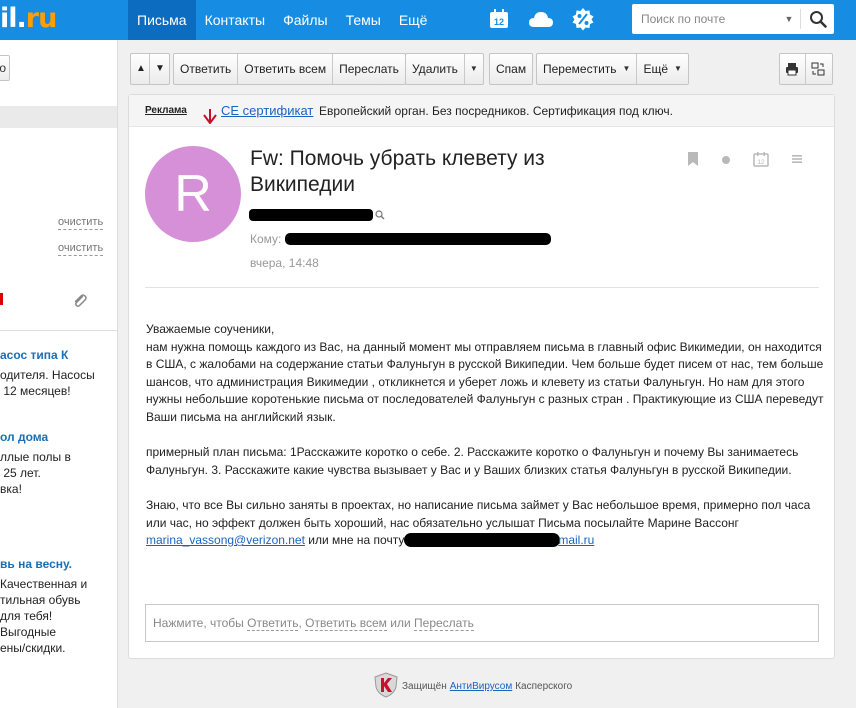 The width and height of the screenshot is (856, 708). Describe the element at coordinates (36, 564) in the screenshot. I see `ad-title: вь на весну.` at that location.